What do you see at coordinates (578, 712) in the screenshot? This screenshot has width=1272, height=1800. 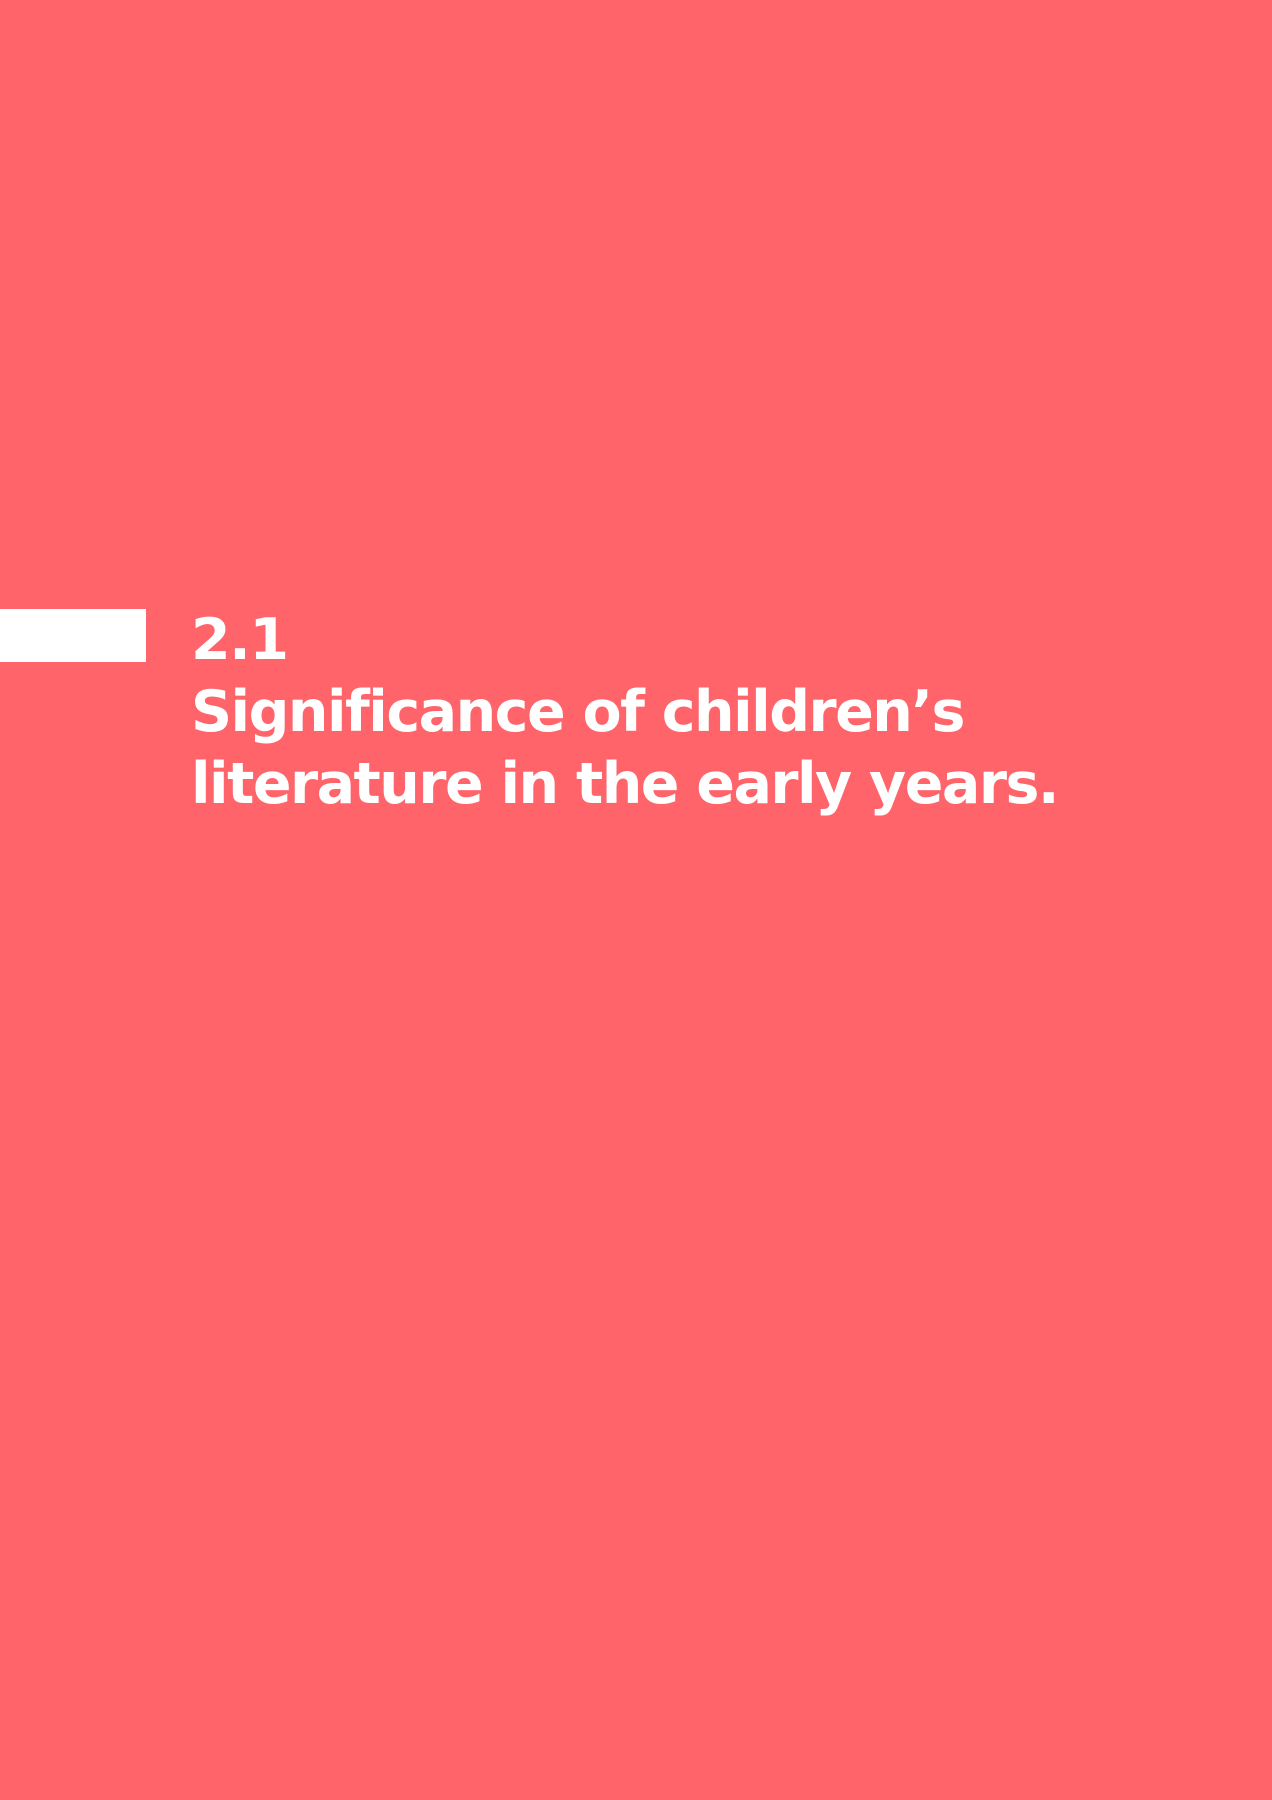 I see `section-title-line-1: Significance of children’s` at bounding box center [578, 712].